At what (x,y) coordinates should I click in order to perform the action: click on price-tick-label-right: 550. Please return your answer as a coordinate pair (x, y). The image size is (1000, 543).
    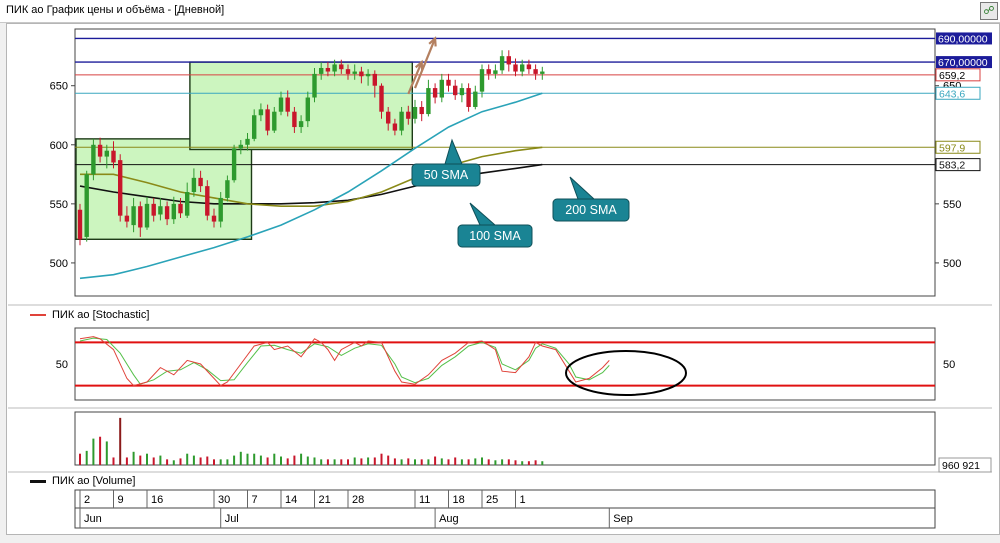
    Looking at the image, I should click on (952, 205).